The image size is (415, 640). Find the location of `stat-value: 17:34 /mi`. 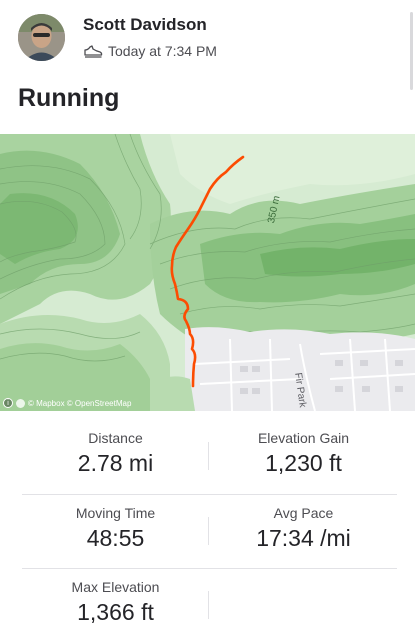

stat-value: 17:34 /mi is located at coordinates (303, 537).